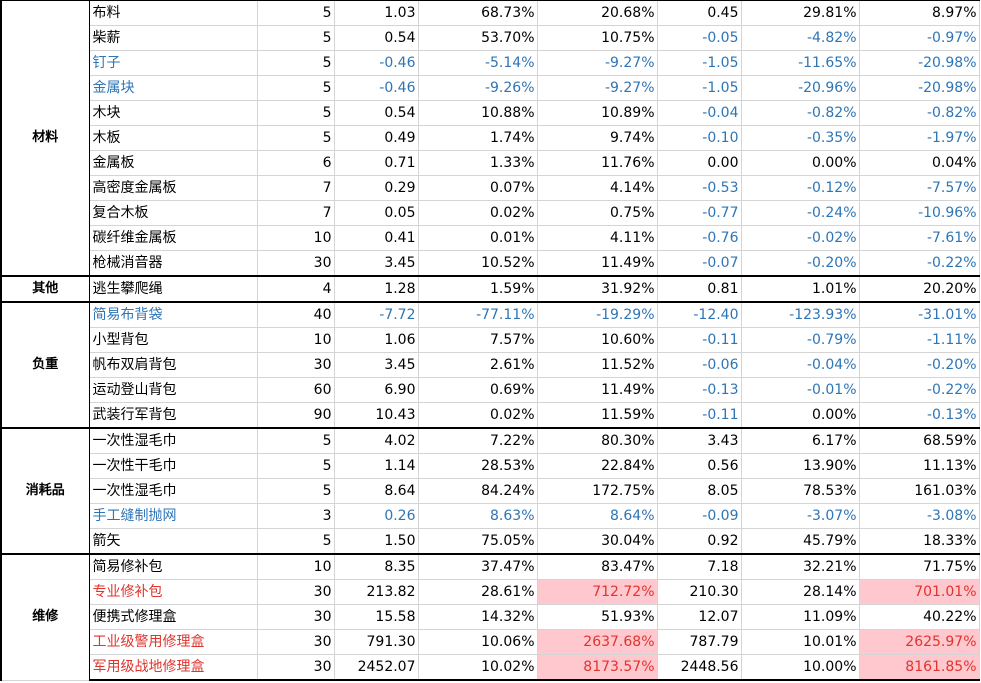 The height and width of the screenshot is (683, 981). I want to click on value-cell: 0.00, so click(699, 163).